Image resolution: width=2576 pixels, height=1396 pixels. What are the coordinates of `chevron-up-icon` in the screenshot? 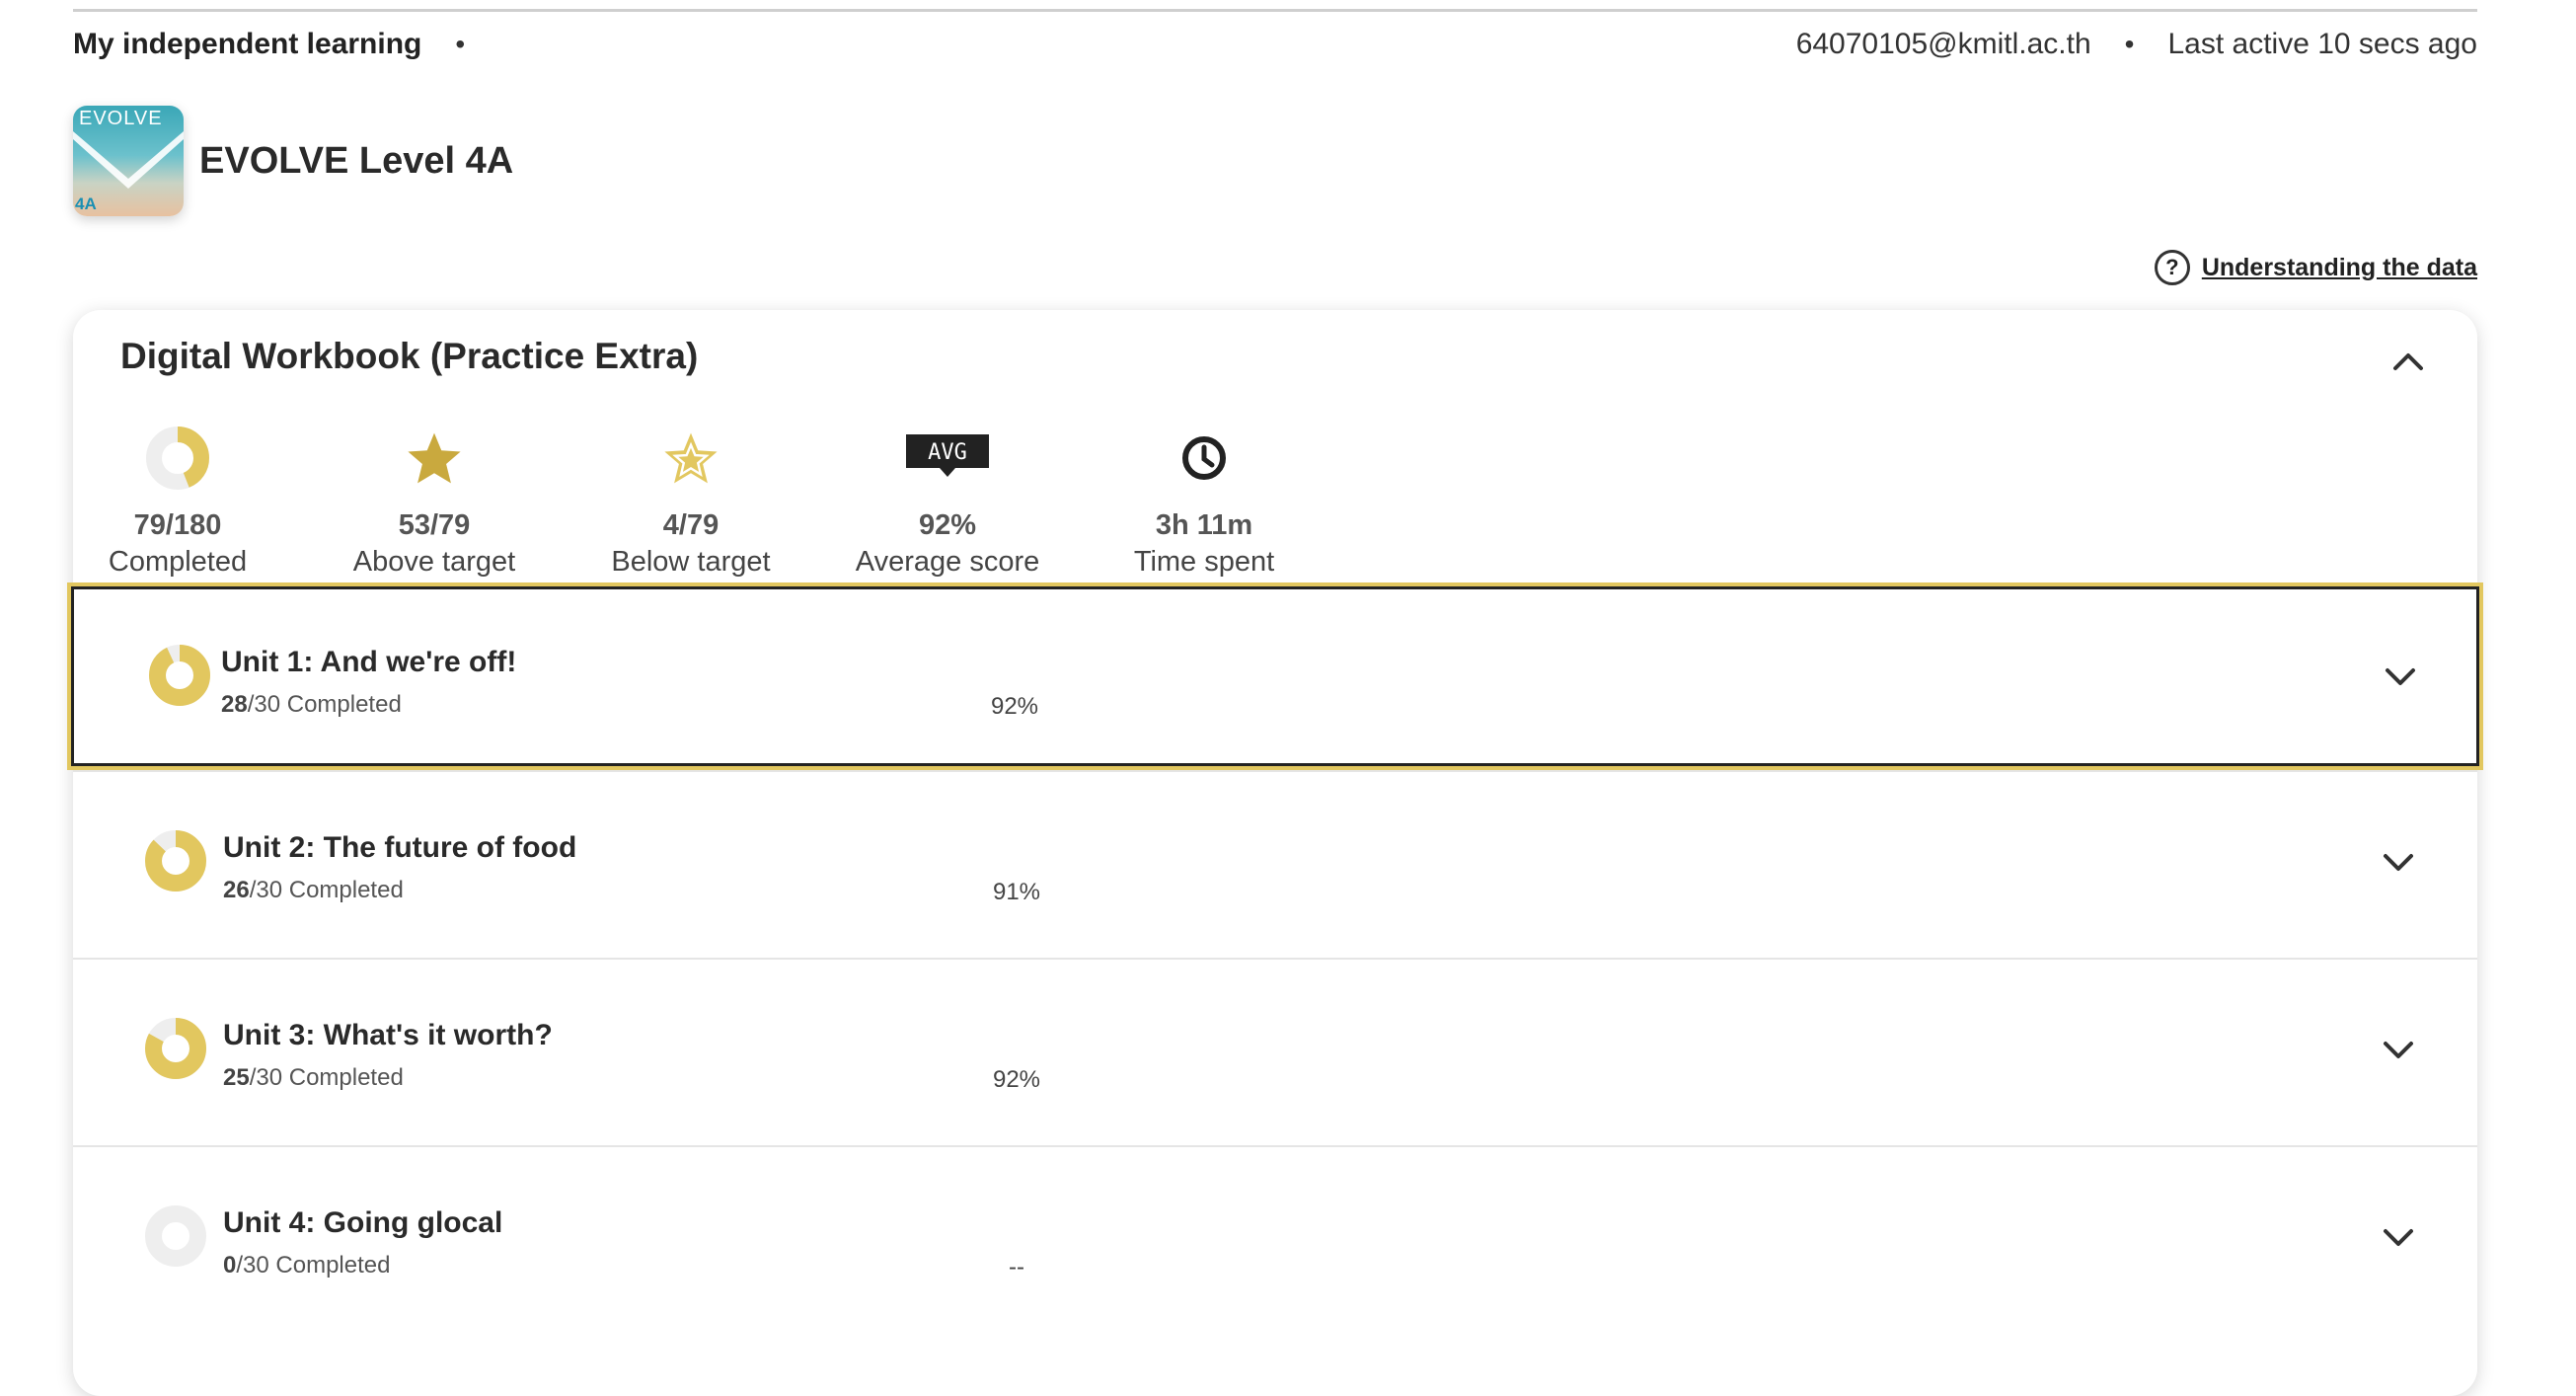 It's located at (2408, 362).